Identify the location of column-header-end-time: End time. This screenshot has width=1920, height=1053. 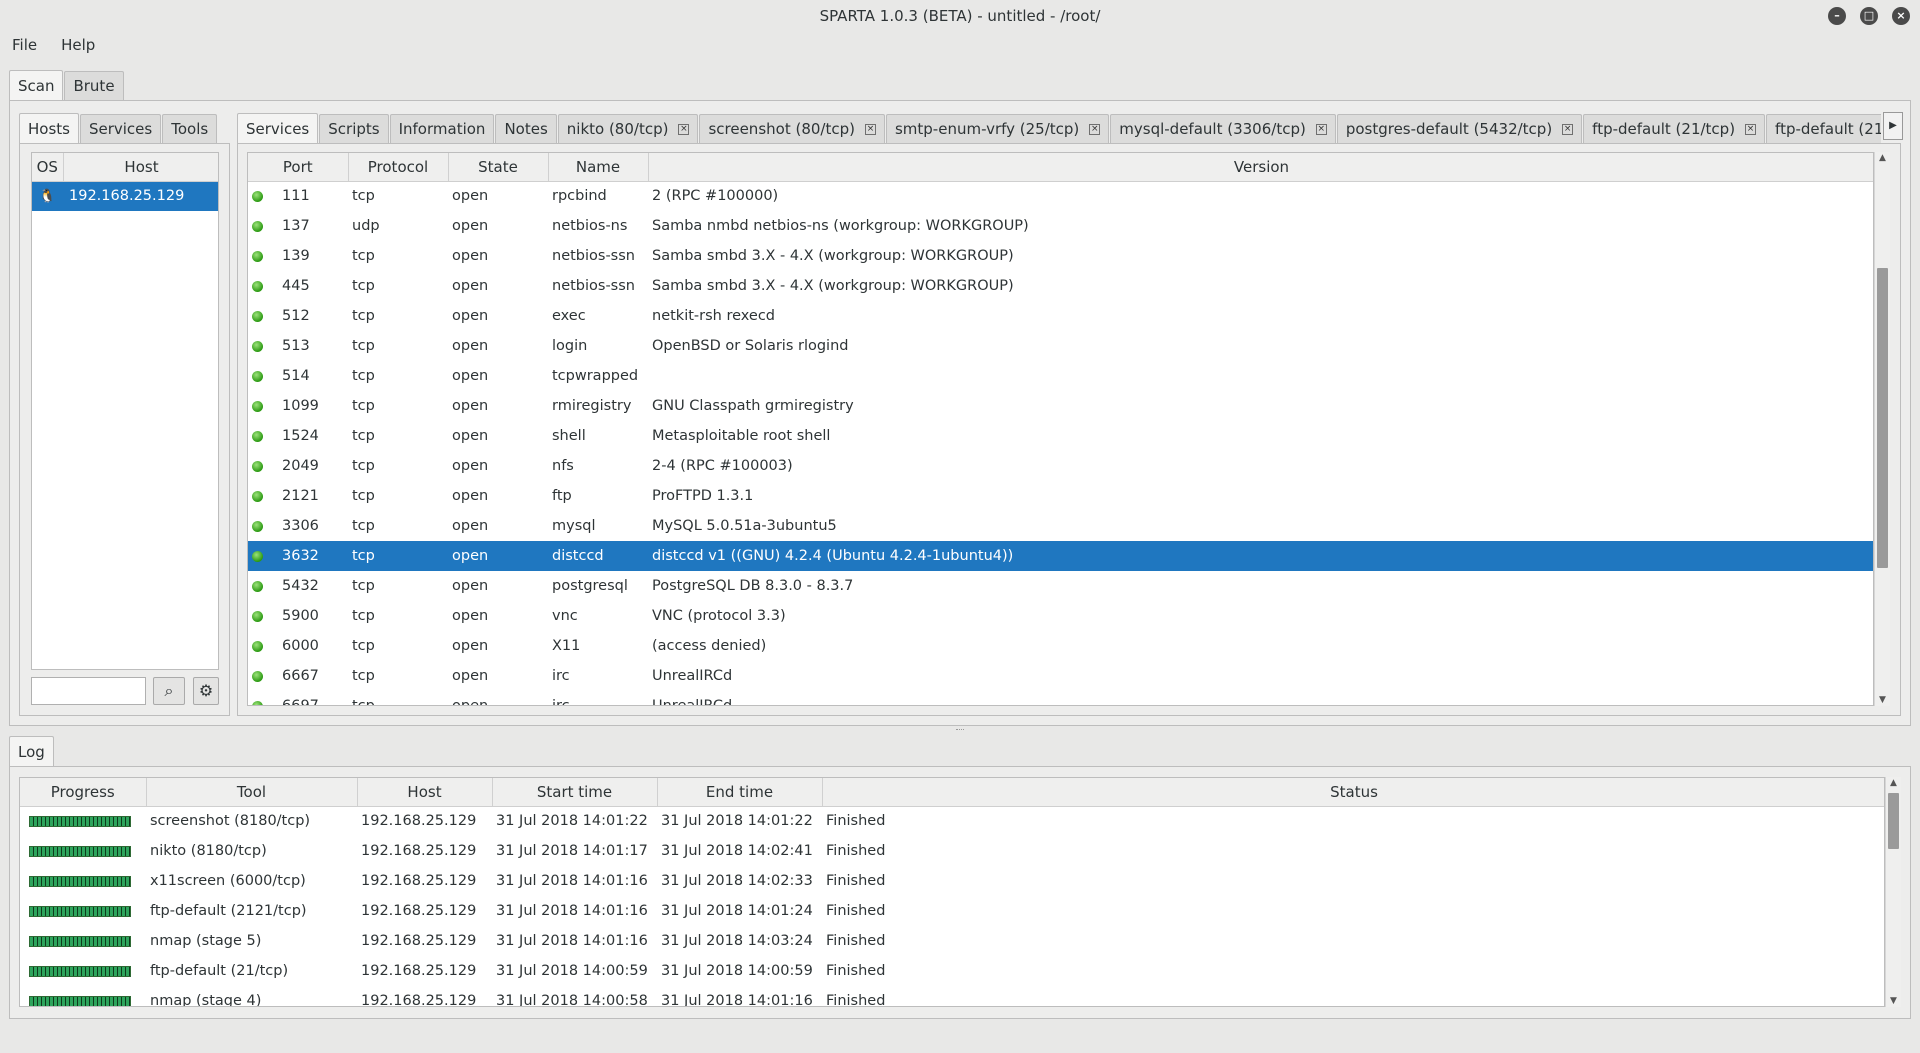
(740, 792).